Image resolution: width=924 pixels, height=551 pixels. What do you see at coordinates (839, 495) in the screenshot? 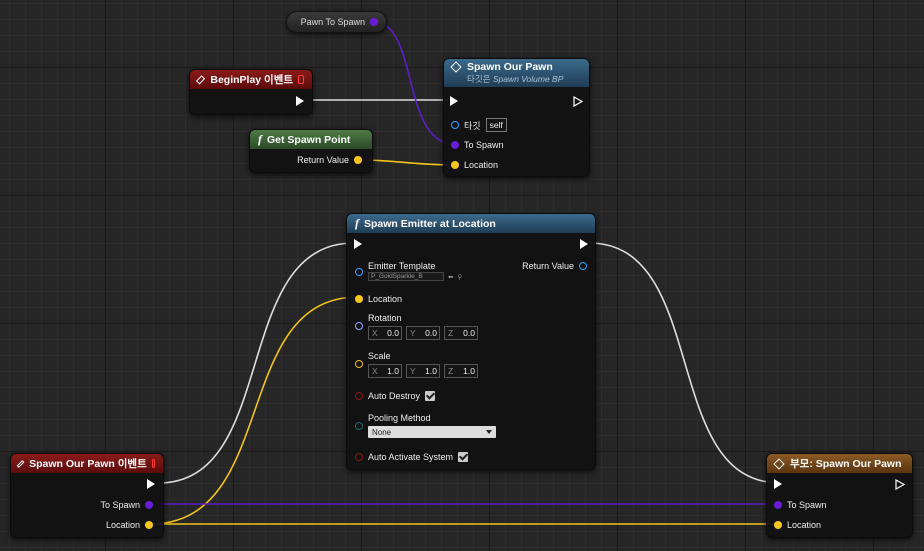
I see `parent-spawn-our-pawn-node: 부모: Spawn Our Pawn To Spawn Location` at bounding box center [839, 495].